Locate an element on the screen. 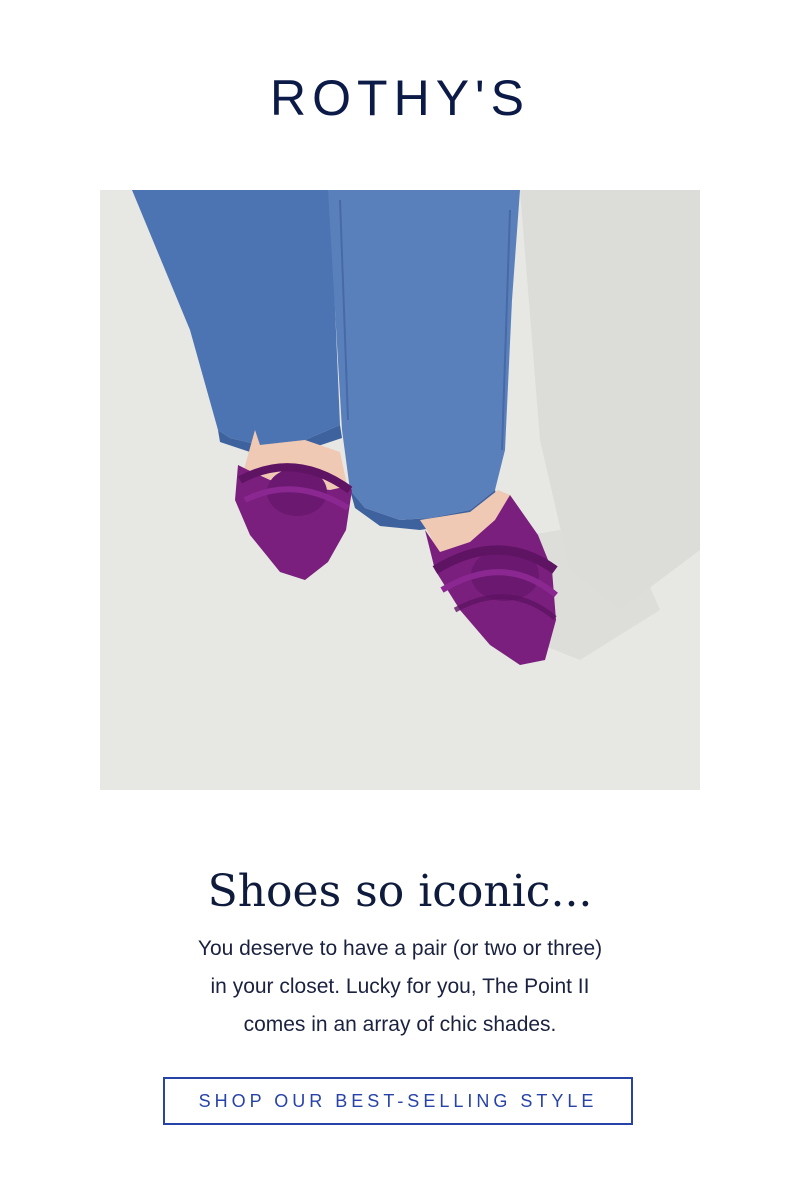  body-line: comes in an array of chic shades. is located at coordinates (400, 1024).